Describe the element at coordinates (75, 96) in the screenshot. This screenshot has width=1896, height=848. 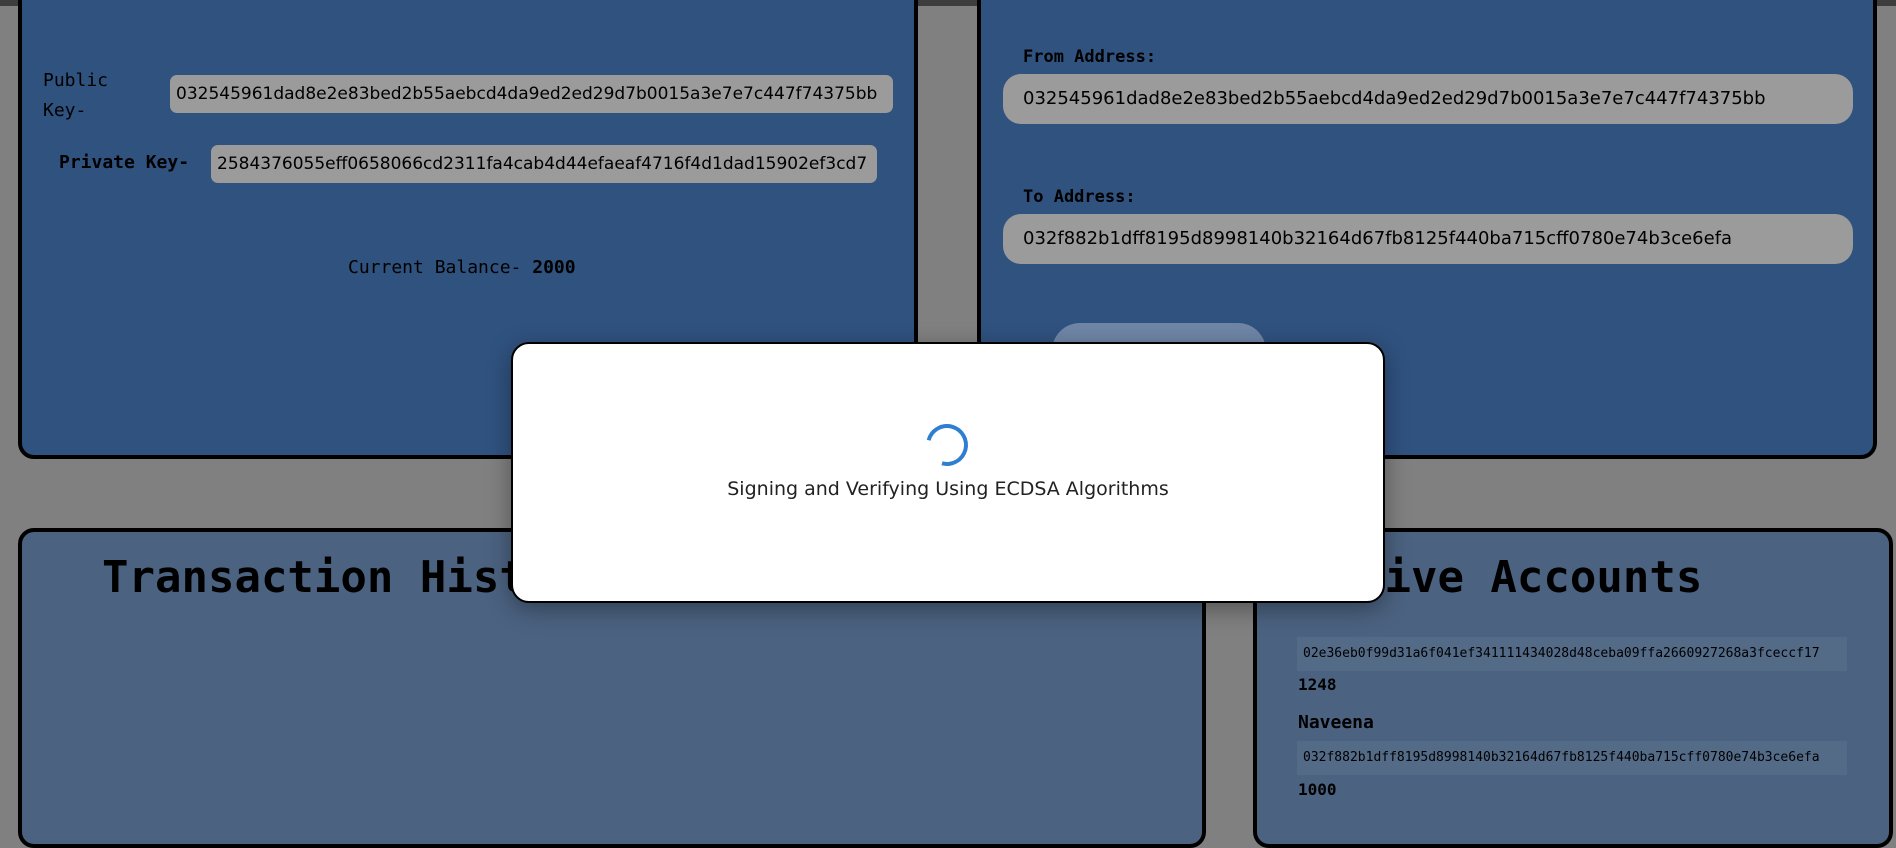
I see `public-key-label: Public Key-` at that location.